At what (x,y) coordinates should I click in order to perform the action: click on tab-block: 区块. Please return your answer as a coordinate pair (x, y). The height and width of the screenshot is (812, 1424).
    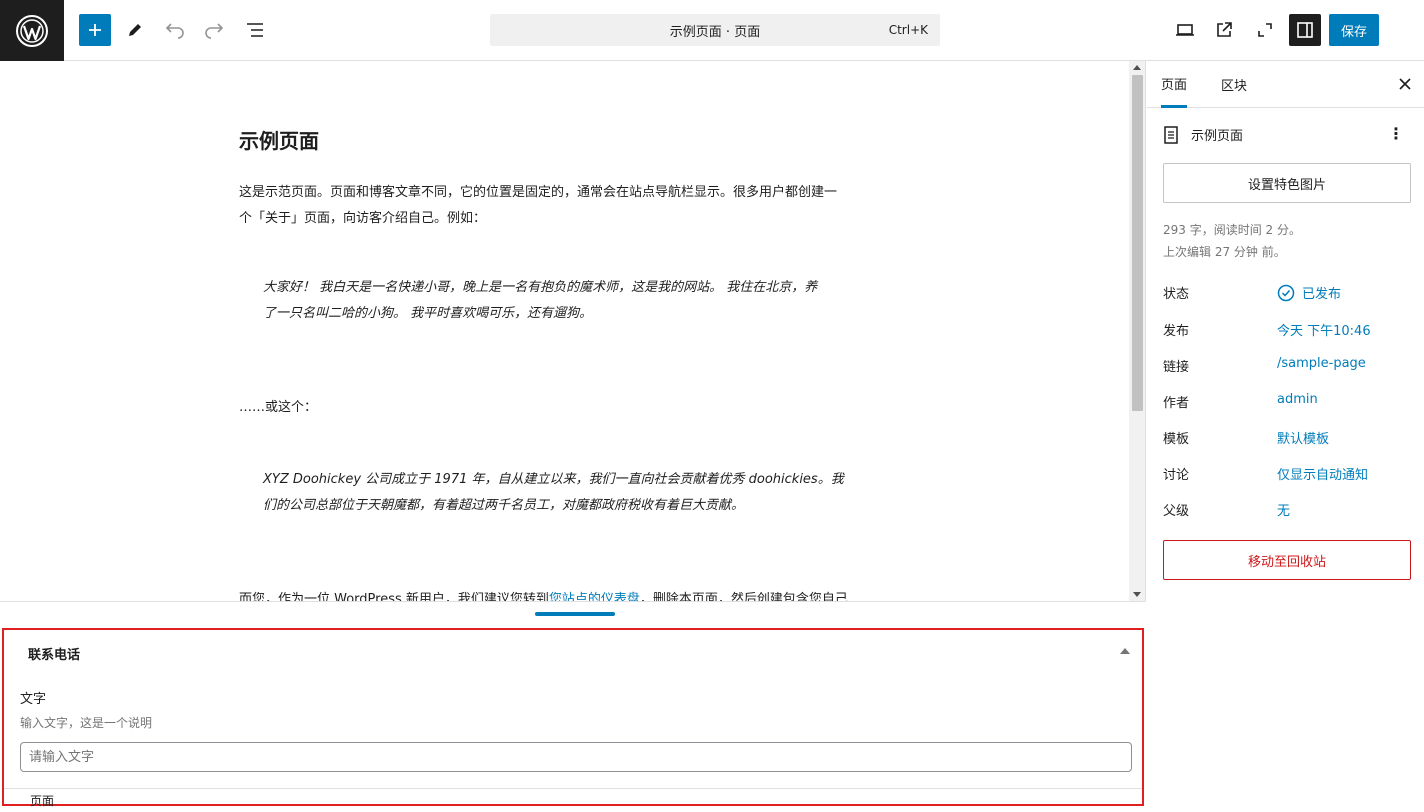
    Looking at the image, I should click on (1234, 84).